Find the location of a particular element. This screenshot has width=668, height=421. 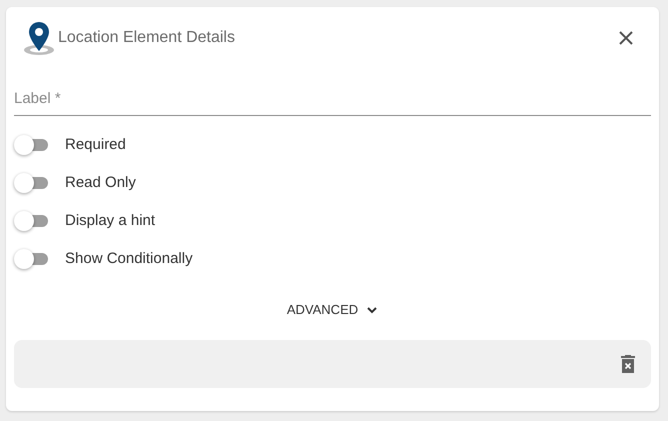

toggle-label: Required is located at coordinates (95, 144).